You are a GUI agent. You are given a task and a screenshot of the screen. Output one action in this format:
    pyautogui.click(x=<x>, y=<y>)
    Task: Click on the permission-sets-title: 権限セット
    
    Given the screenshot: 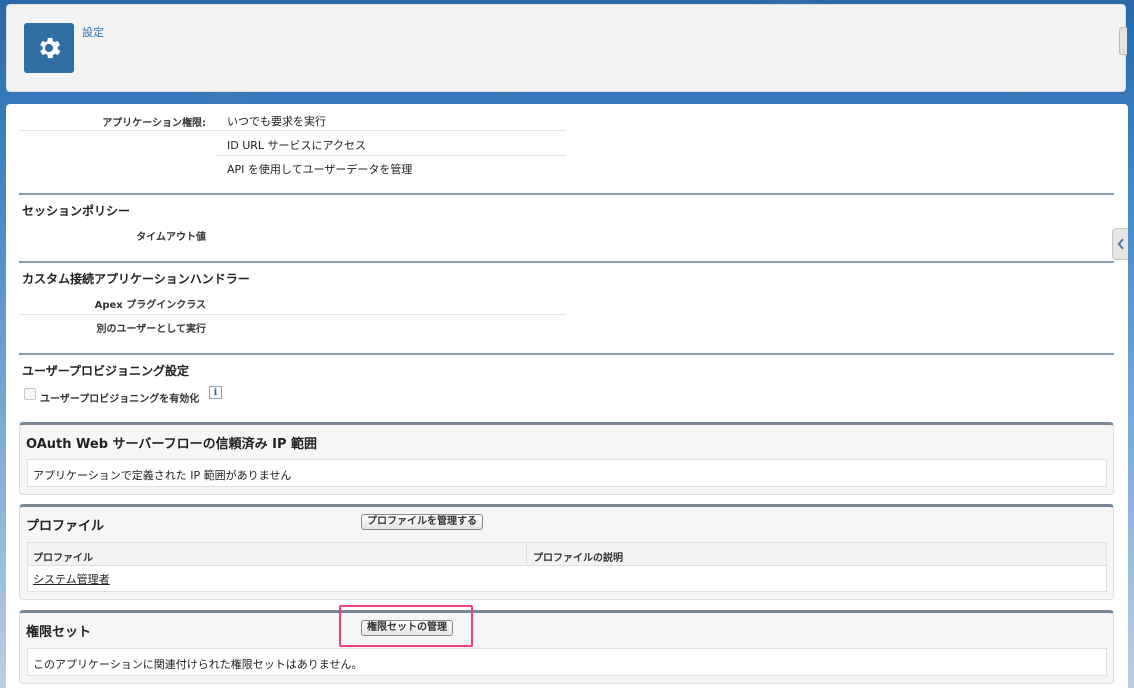 What is the action you would take?
    pyautogui.click(x=59, y=632)
    